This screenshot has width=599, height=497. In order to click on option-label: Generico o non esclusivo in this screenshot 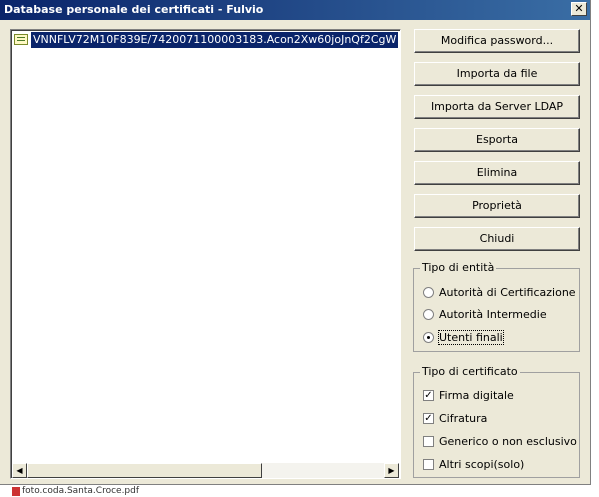, I will do `click(508, 441)`.